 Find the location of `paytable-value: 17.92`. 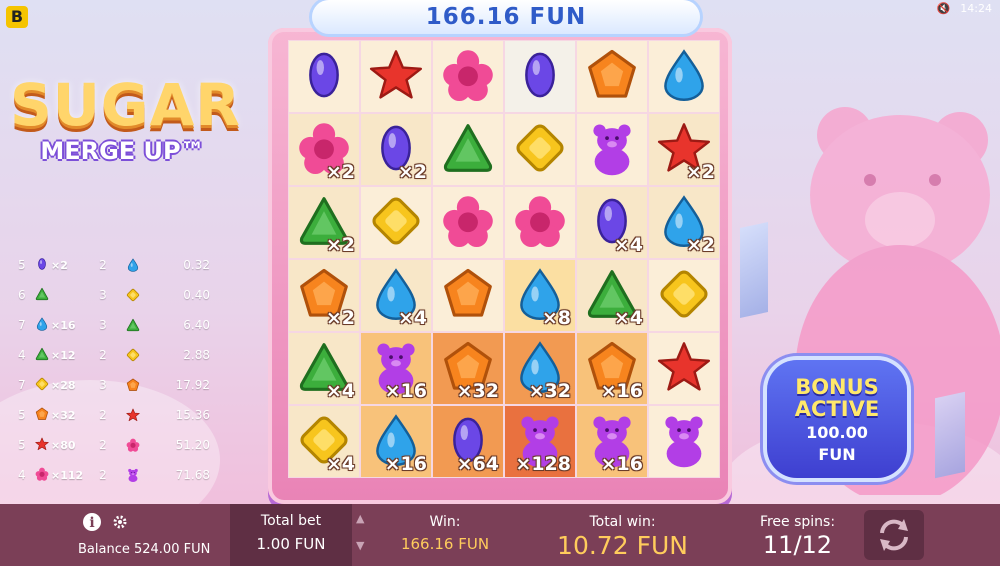

paytable-value: 17.92 is located at coordinates (192, 385).